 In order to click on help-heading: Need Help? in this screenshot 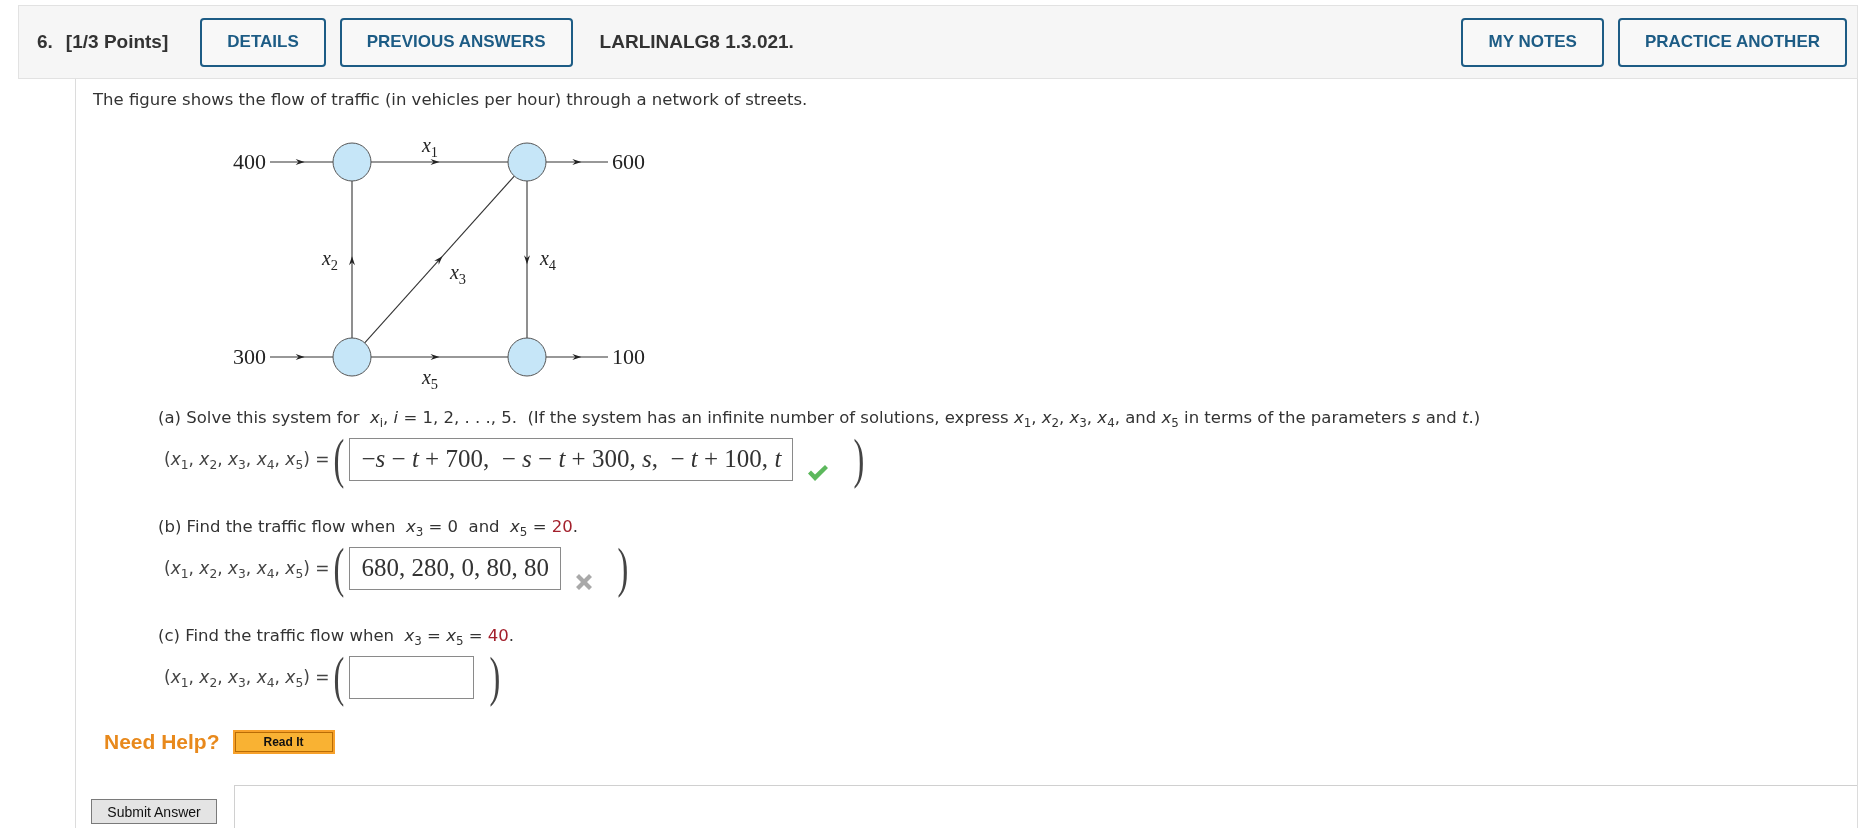, I will do `click(162, 742)`.